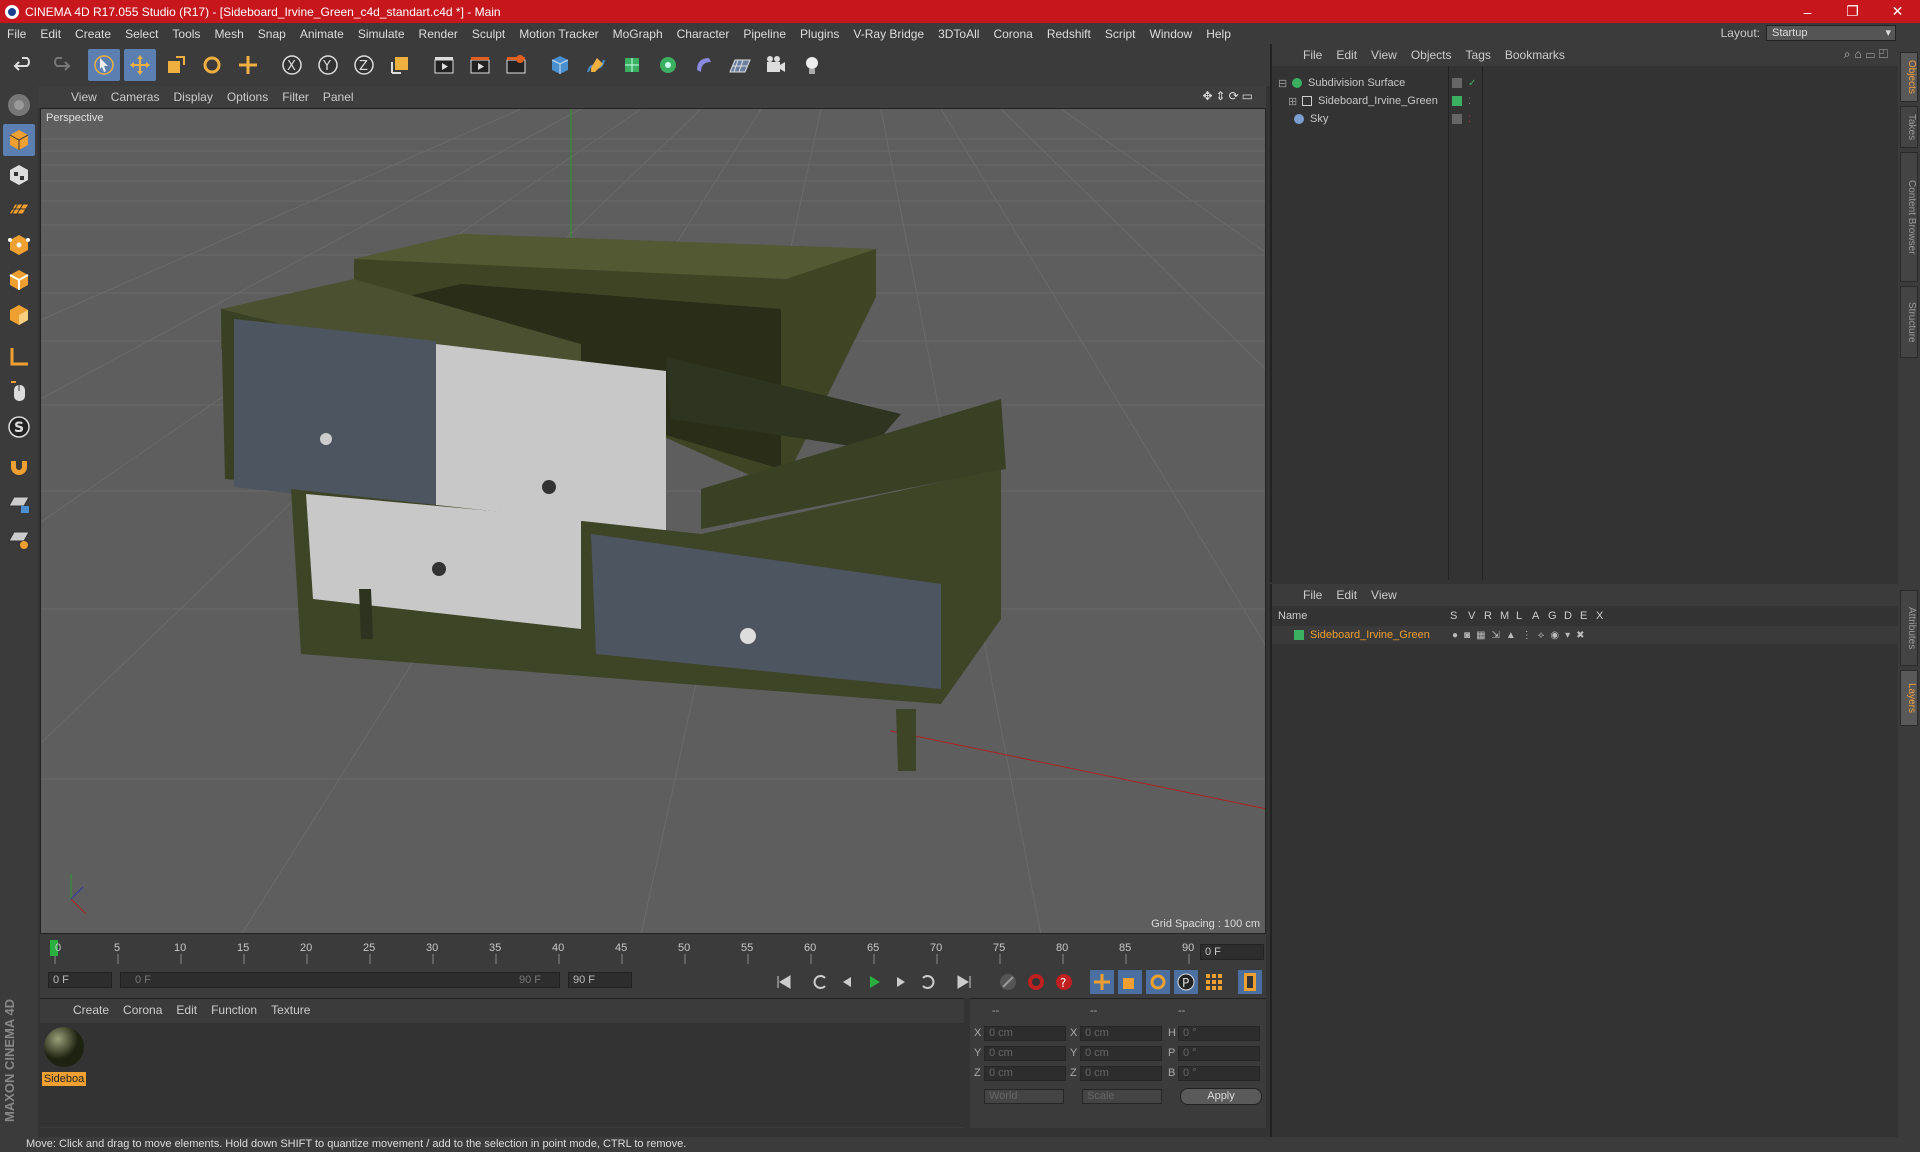  Describe the element at coordinates (820, 982) in the screenshot. I see `prev-keyframe-button` at that location.